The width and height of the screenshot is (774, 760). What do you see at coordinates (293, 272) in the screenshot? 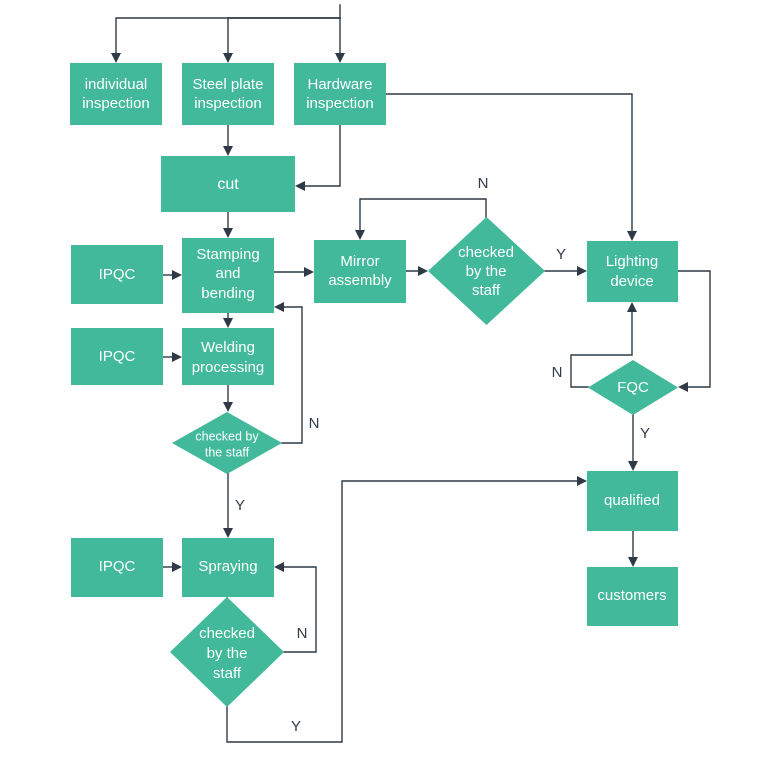
I see `edge-stamping-to-mirror-assembly` at bounding box center [293, 272].